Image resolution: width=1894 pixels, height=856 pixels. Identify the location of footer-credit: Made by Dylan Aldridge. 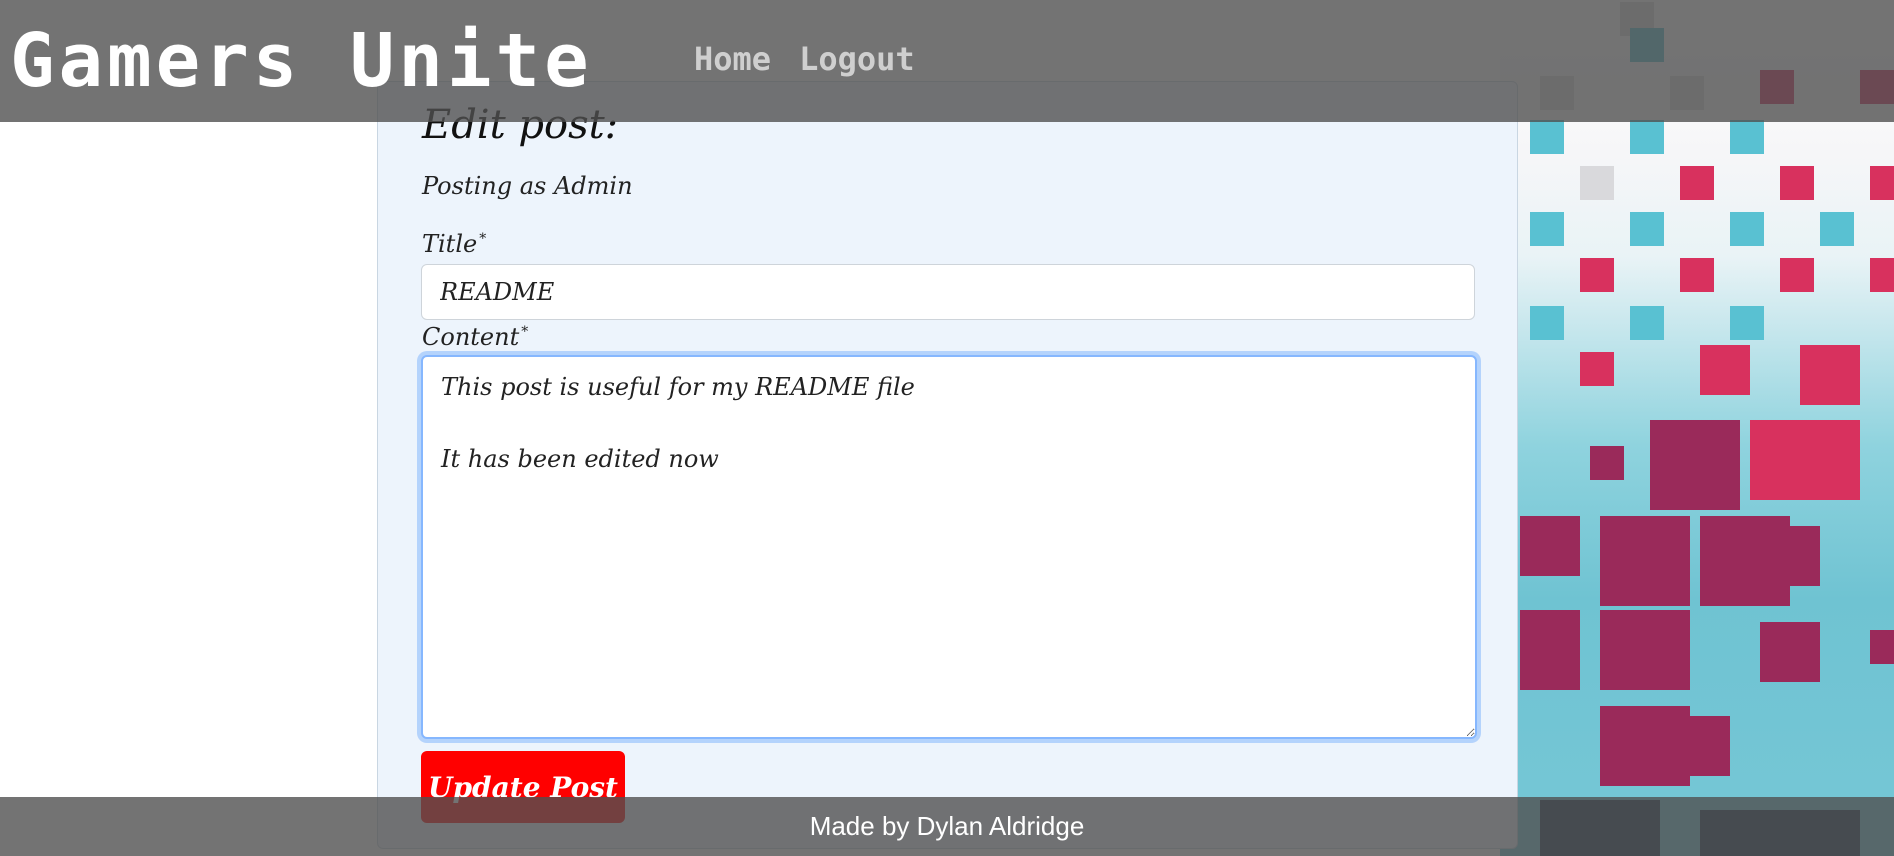
(947, 826).